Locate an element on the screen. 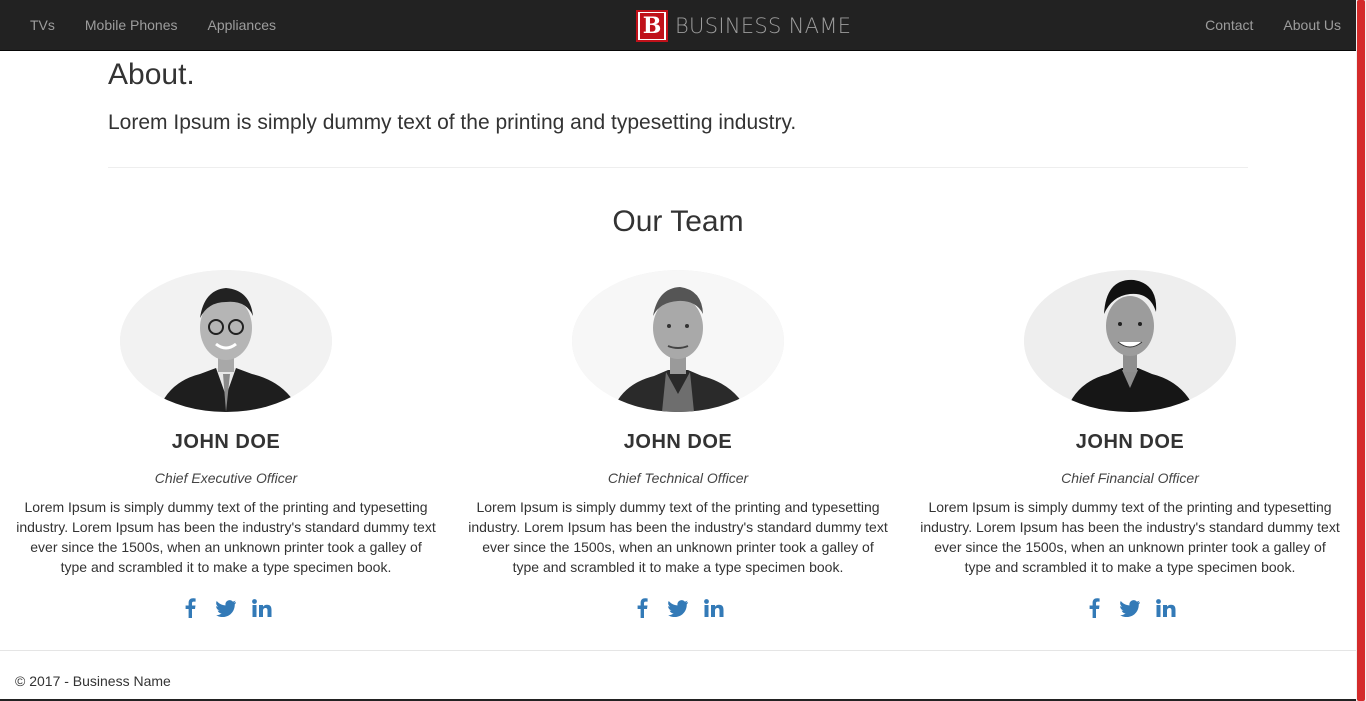 This screenshot has height=701, width=1366. nav-link-tvs: TVs is located at coordinates (42, 25).